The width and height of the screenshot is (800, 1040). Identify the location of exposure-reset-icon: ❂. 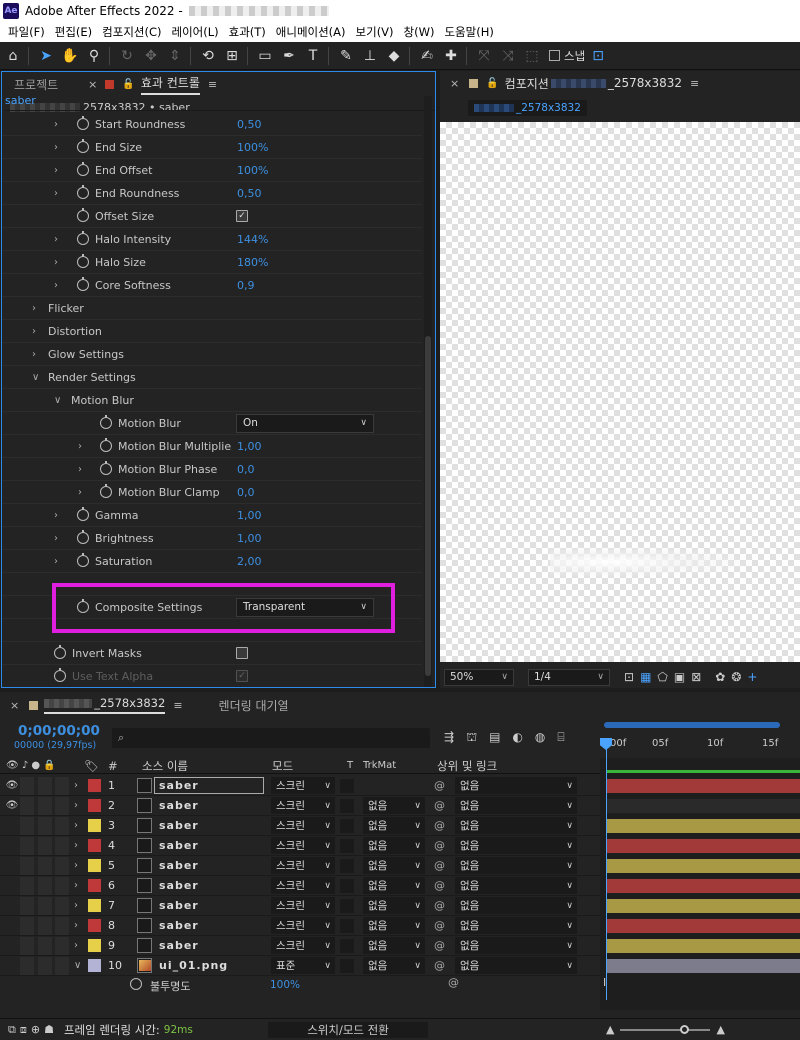
(736, 677).